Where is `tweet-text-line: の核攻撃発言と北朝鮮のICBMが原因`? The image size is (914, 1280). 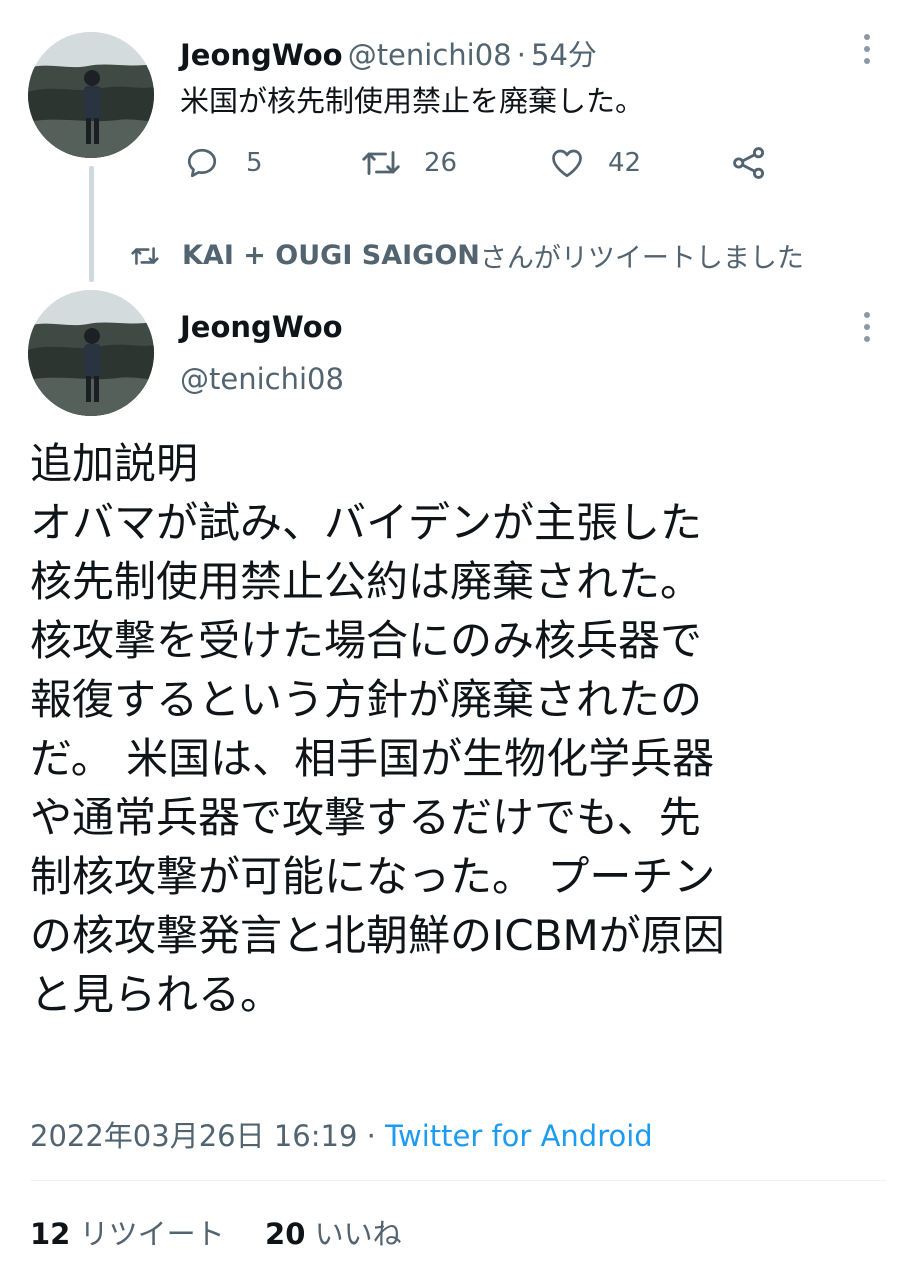 tweet-text-line: の核攻撃発言と北朝鮮のICBMが原因 is located at coordinates (377, 935).